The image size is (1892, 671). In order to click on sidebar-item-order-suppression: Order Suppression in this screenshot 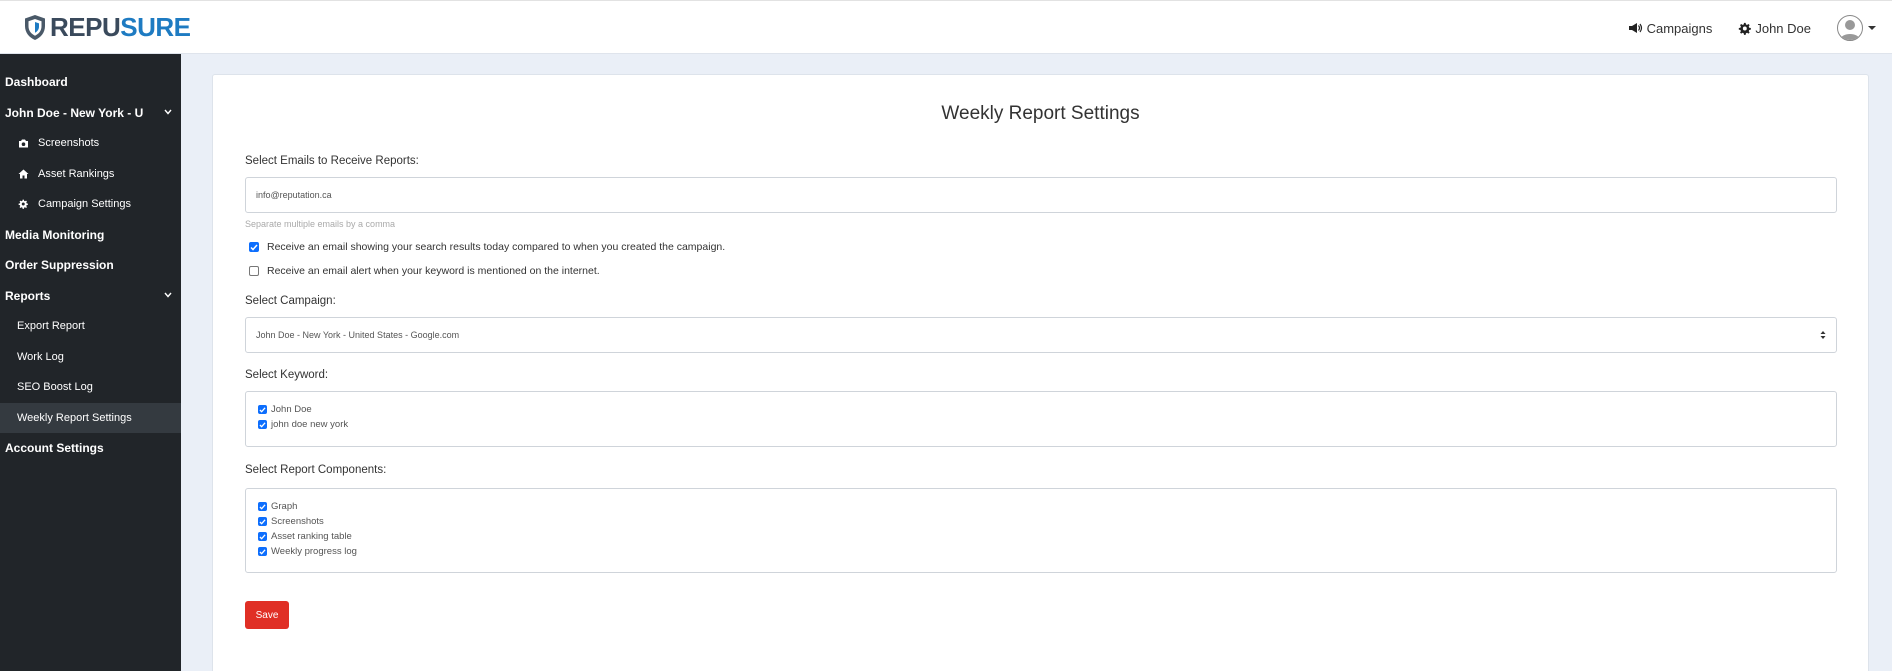, I will do `click(90, 265)`.